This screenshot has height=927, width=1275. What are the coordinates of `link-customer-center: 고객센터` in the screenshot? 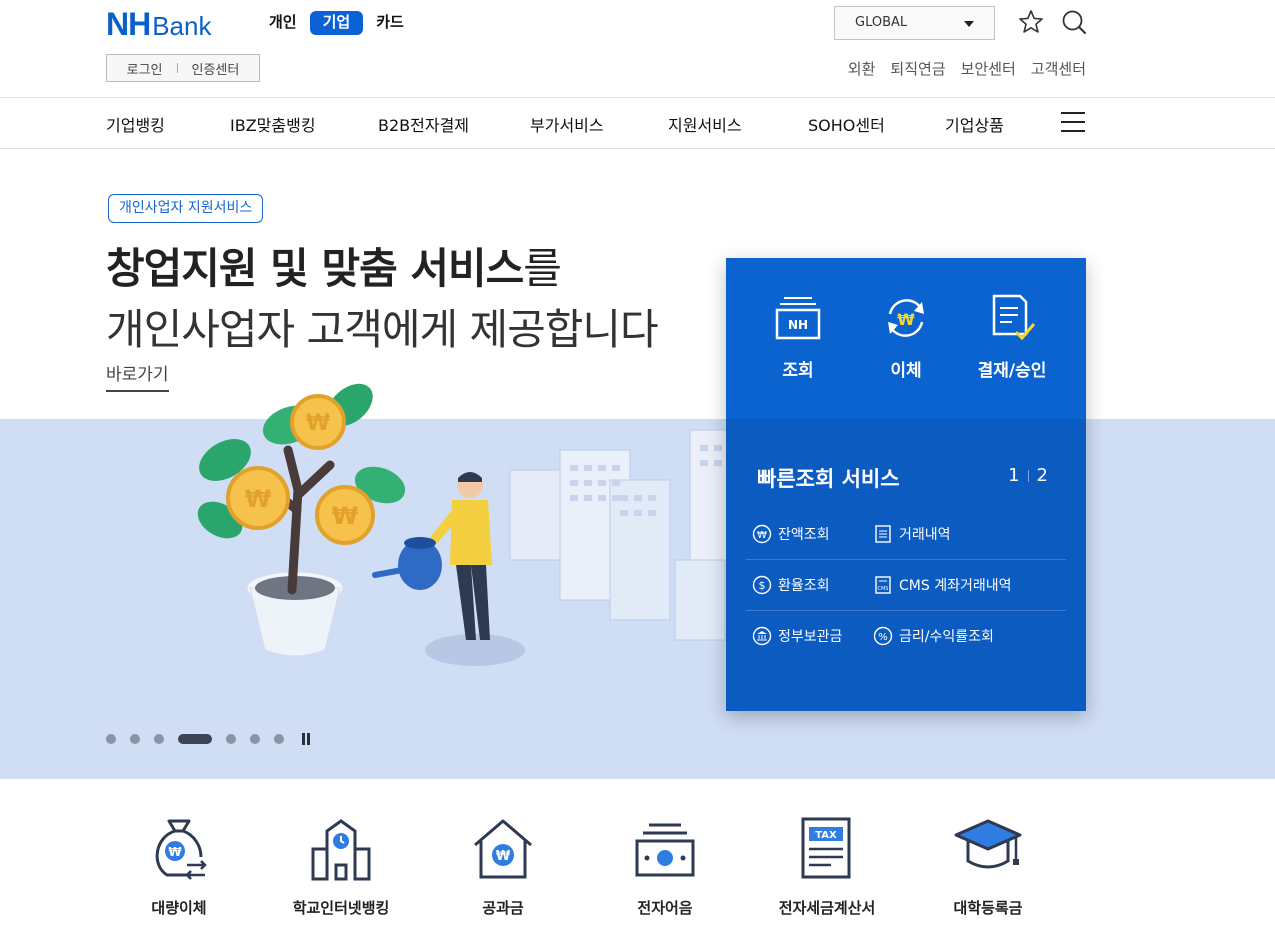 It's located at (1058, 68).